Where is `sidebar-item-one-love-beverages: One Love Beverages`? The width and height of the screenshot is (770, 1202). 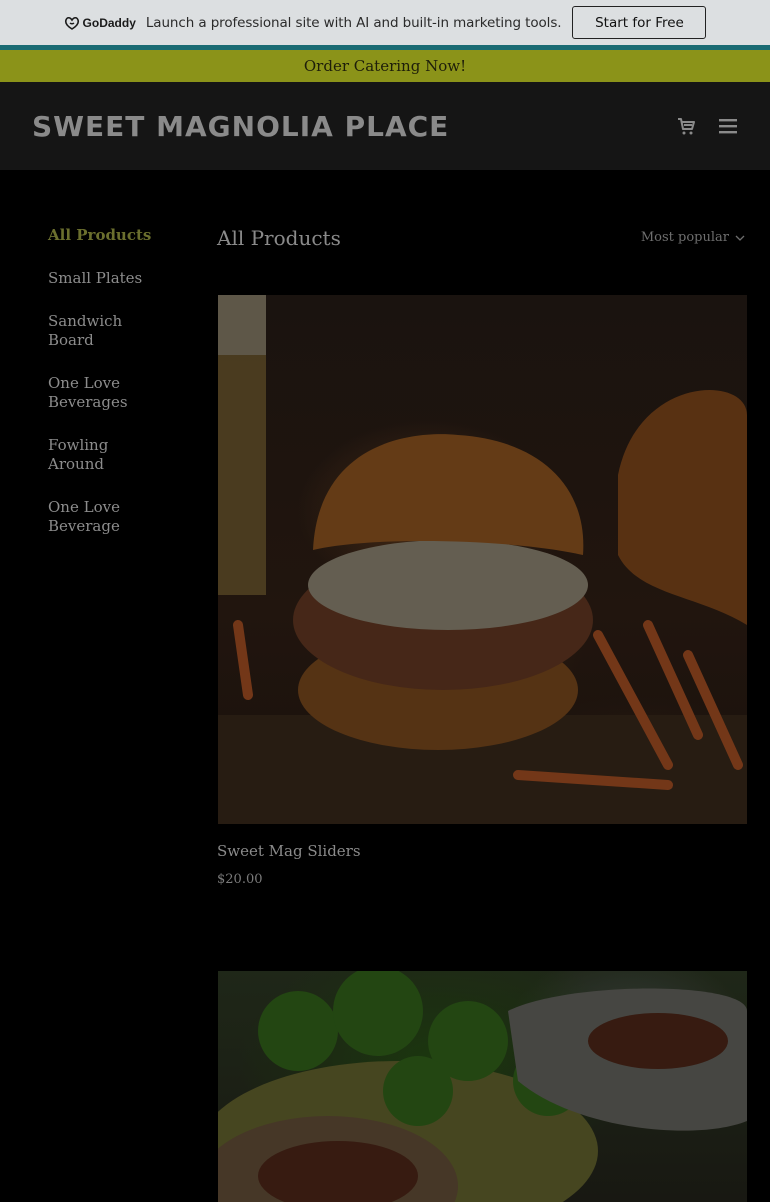
sidebar-item-one-love-beverages: One Love Beverages is located at coordinates (108, 393).